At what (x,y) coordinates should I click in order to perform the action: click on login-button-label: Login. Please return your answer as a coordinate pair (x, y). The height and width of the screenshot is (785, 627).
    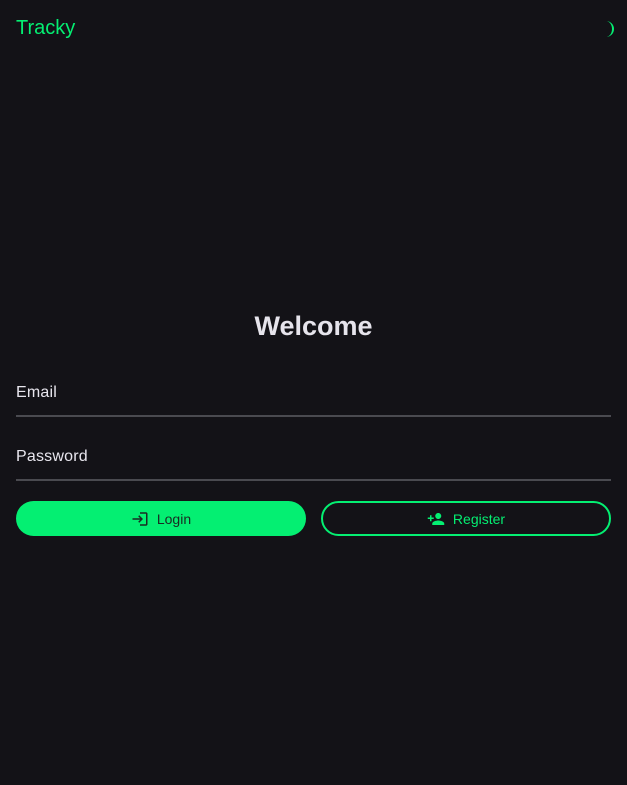
    Looking at the image, I should click on (174, 519).